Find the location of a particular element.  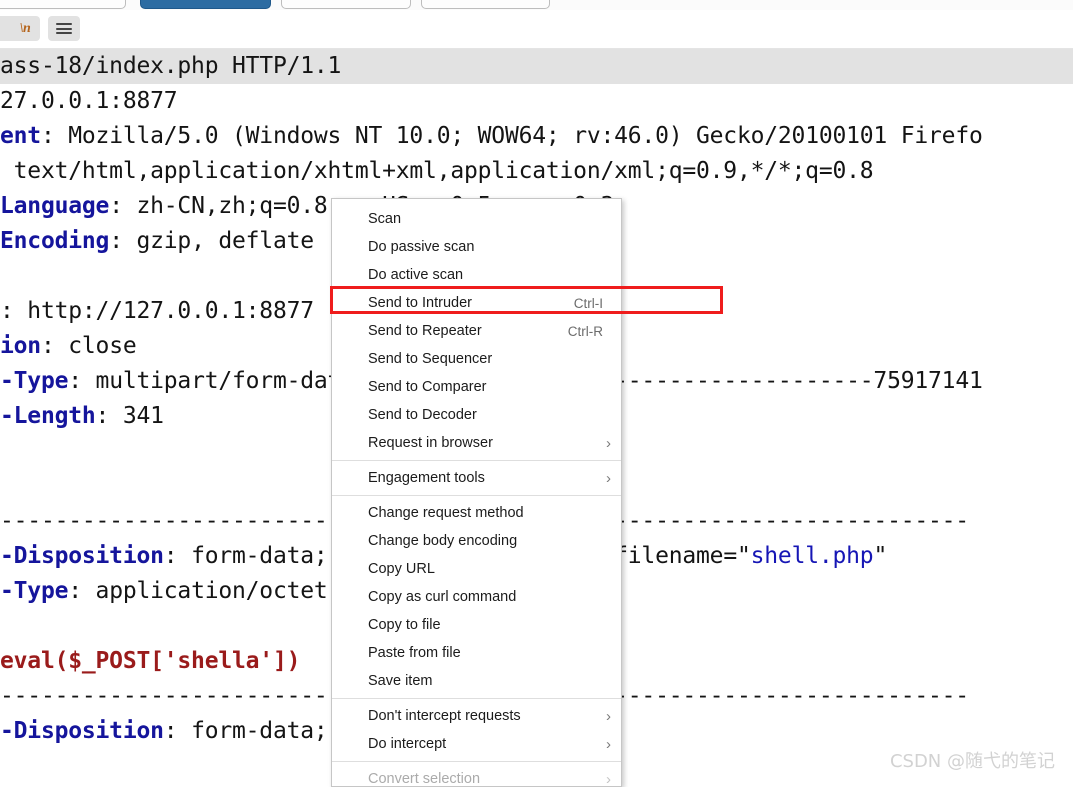

menu-item-save-item: Save item is located at coordinates (476, 681).